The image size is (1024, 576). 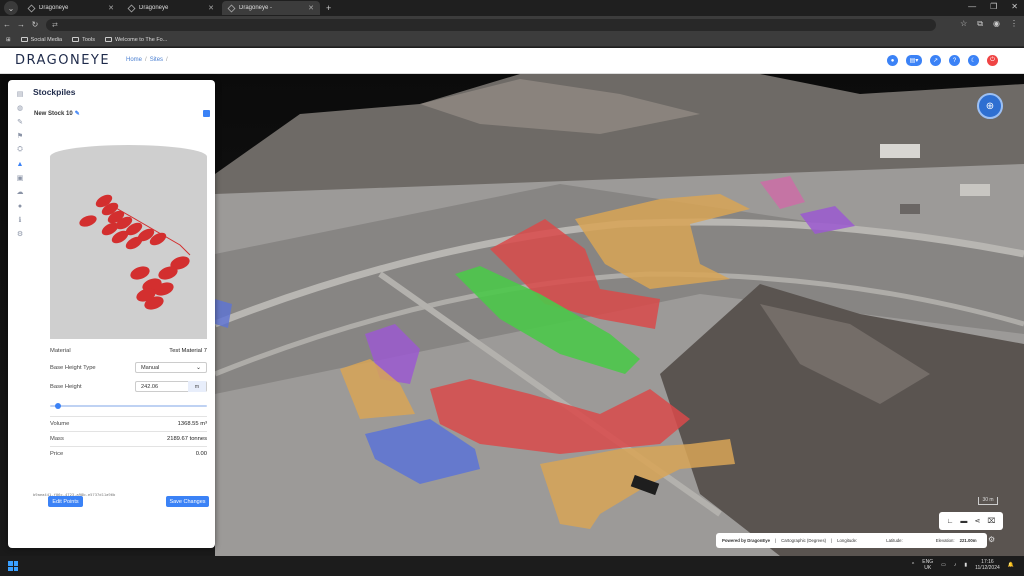 I want to click on language-indicator: ENG UK, so click(x=927, y=565).